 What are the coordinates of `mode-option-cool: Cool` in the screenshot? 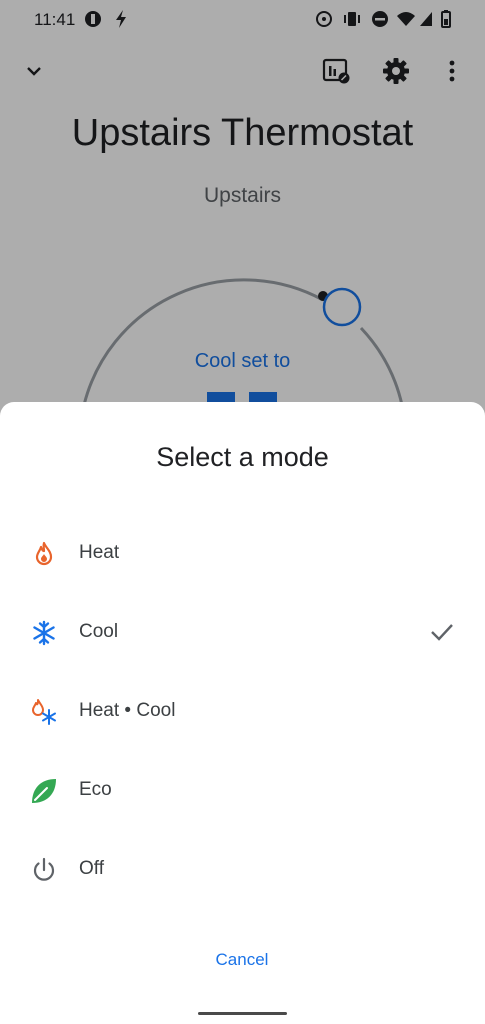 It's located at (242, 633).